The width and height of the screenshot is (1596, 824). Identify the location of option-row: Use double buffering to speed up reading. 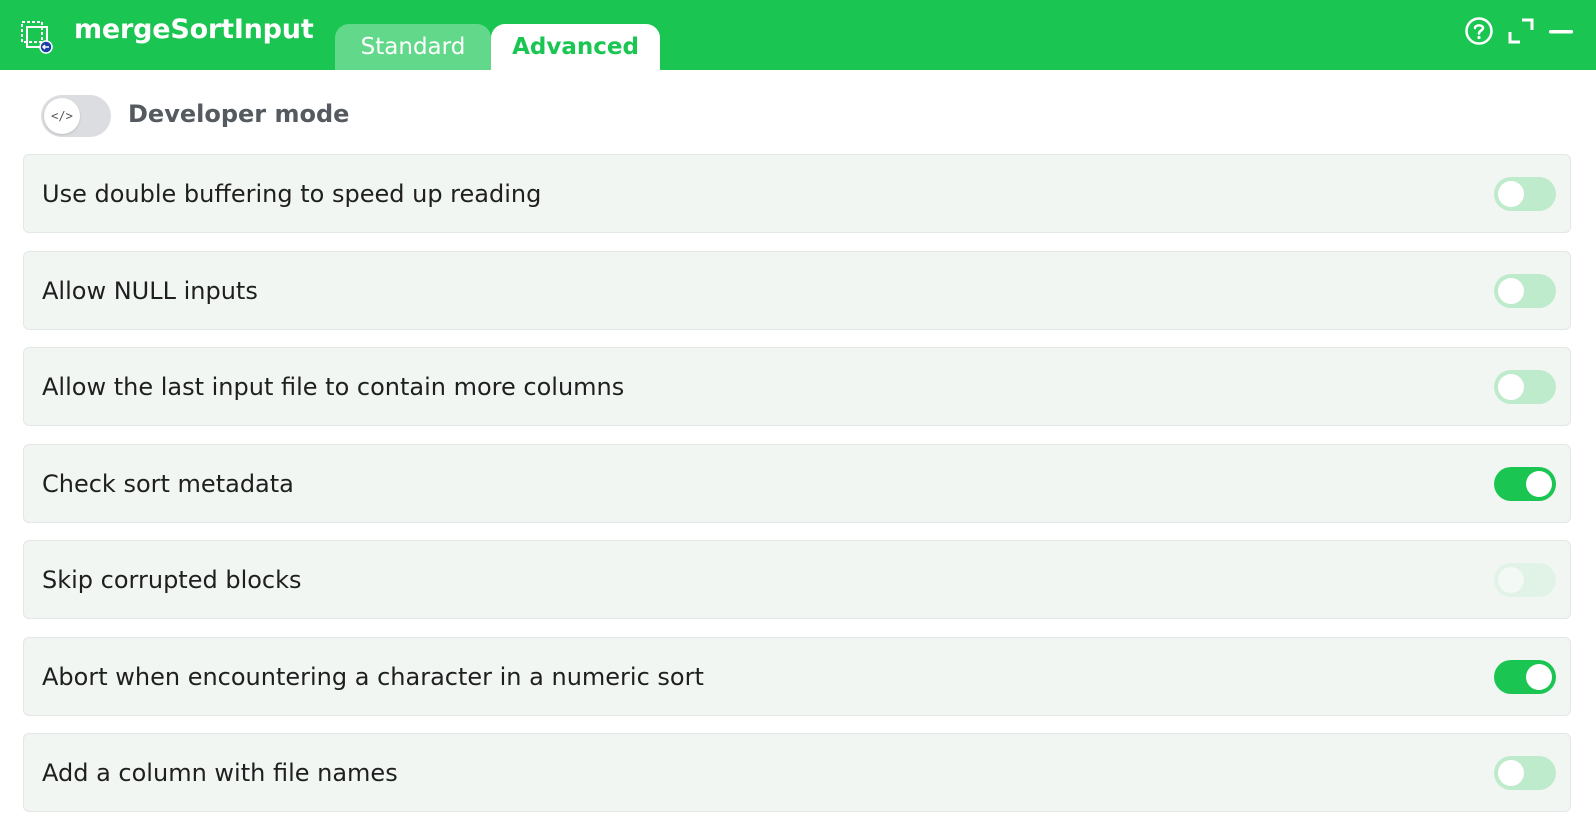
(797, 193).